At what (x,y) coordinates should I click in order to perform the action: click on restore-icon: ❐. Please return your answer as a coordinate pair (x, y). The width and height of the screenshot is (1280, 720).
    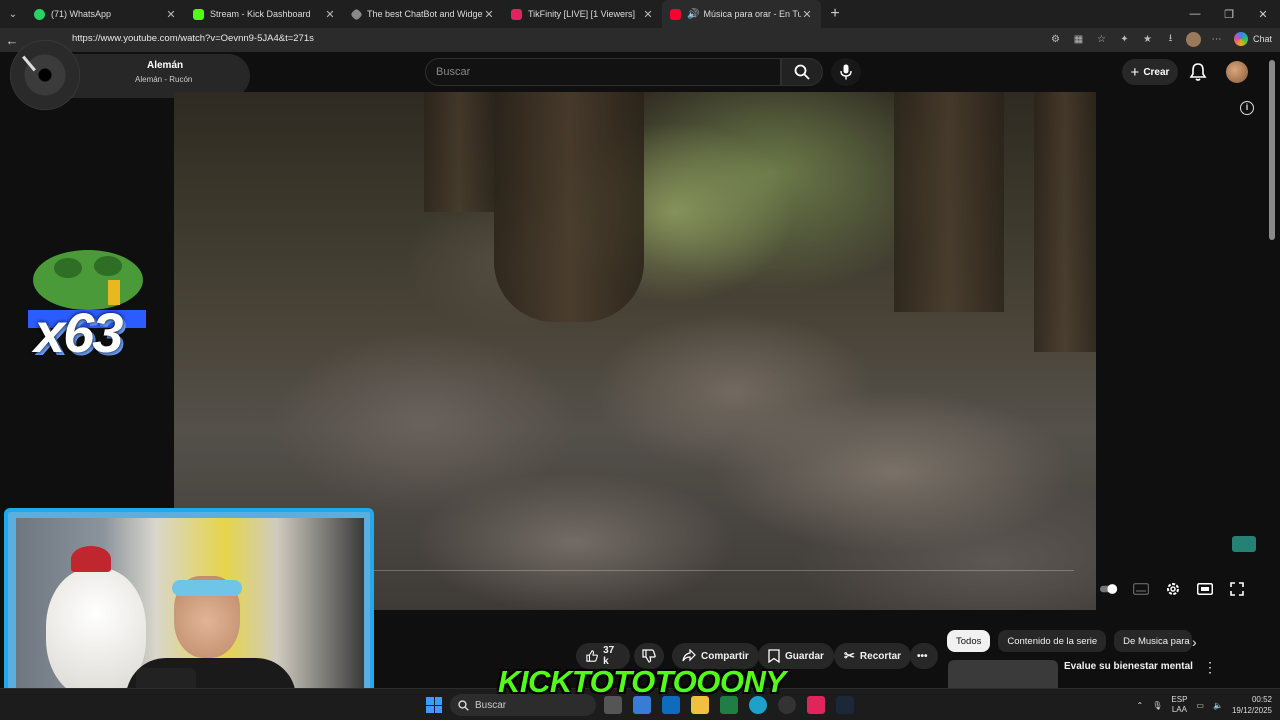
    Looking at the image, I should click on (1229, 14).